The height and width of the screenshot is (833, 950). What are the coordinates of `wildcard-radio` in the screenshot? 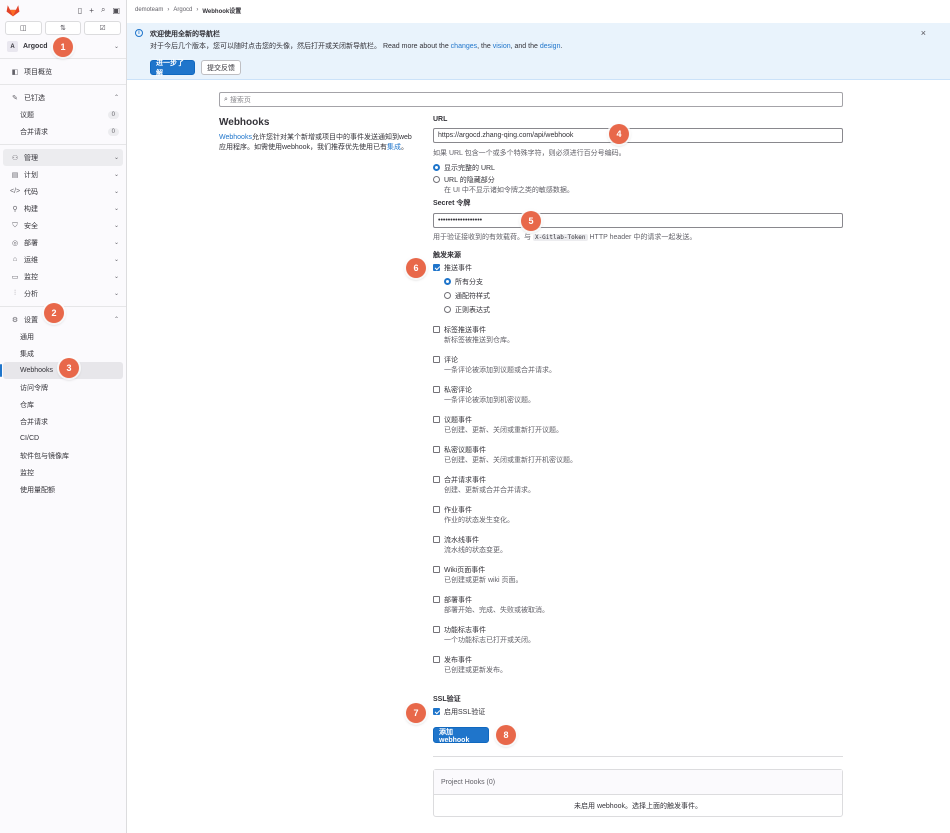 It's located at (447, 295).